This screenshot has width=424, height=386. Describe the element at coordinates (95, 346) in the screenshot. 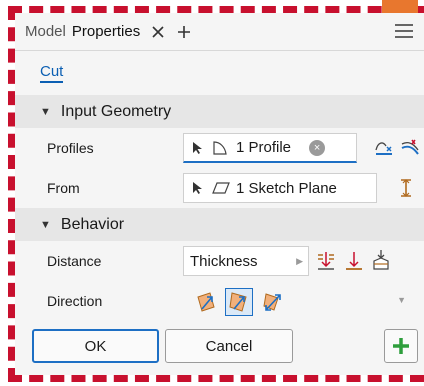

I see `ok-button: OK` at that location.